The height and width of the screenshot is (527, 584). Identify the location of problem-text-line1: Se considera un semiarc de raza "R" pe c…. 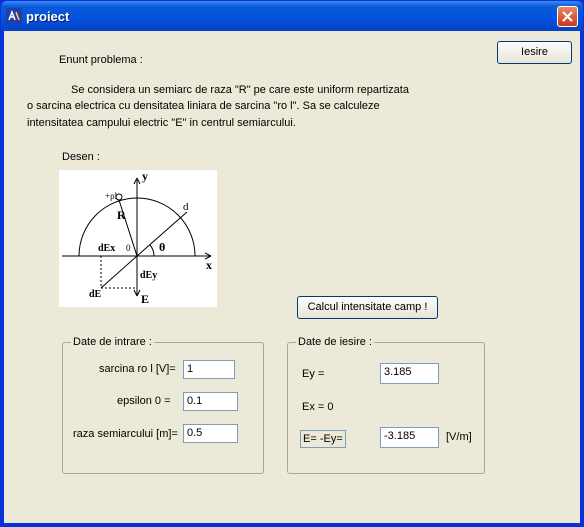
(240, 90).